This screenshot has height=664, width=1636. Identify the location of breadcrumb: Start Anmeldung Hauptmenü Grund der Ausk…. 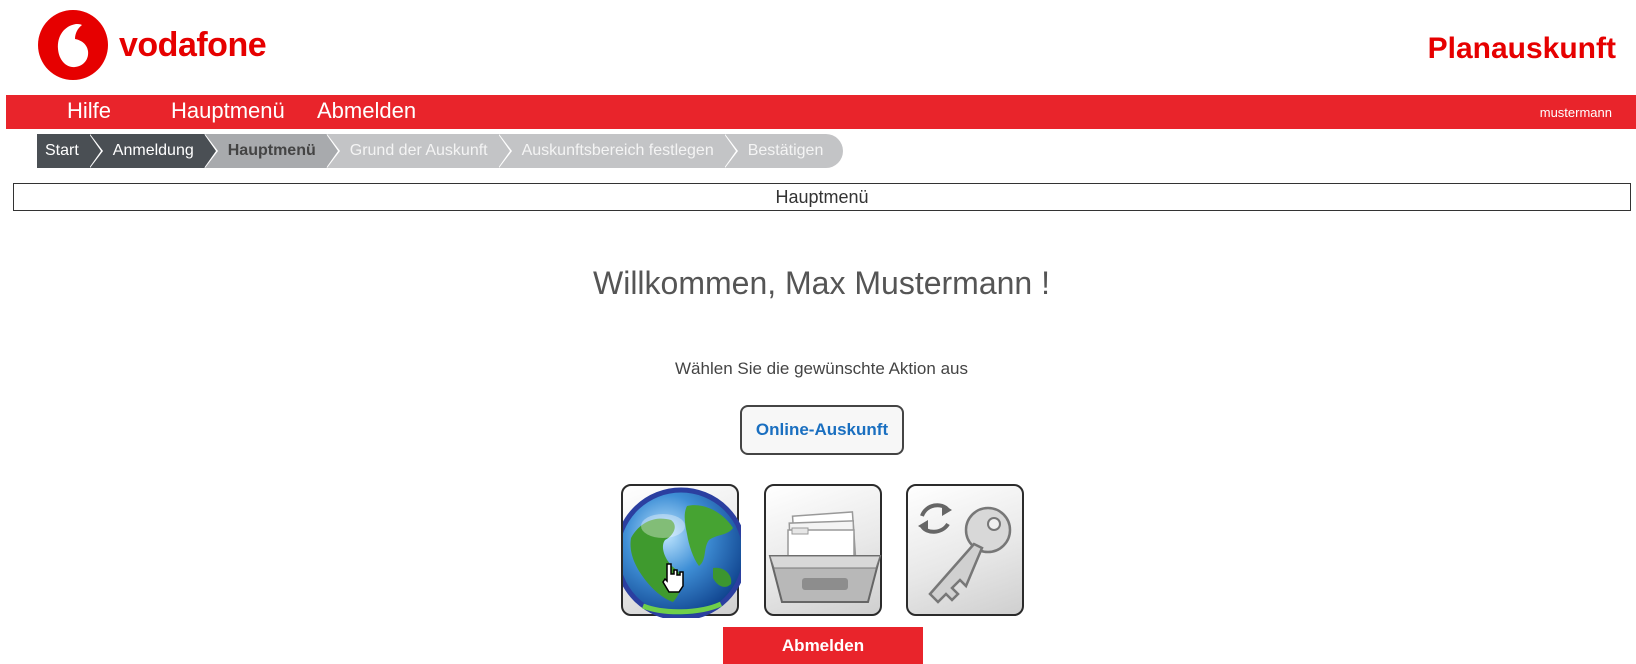
(440, 151).